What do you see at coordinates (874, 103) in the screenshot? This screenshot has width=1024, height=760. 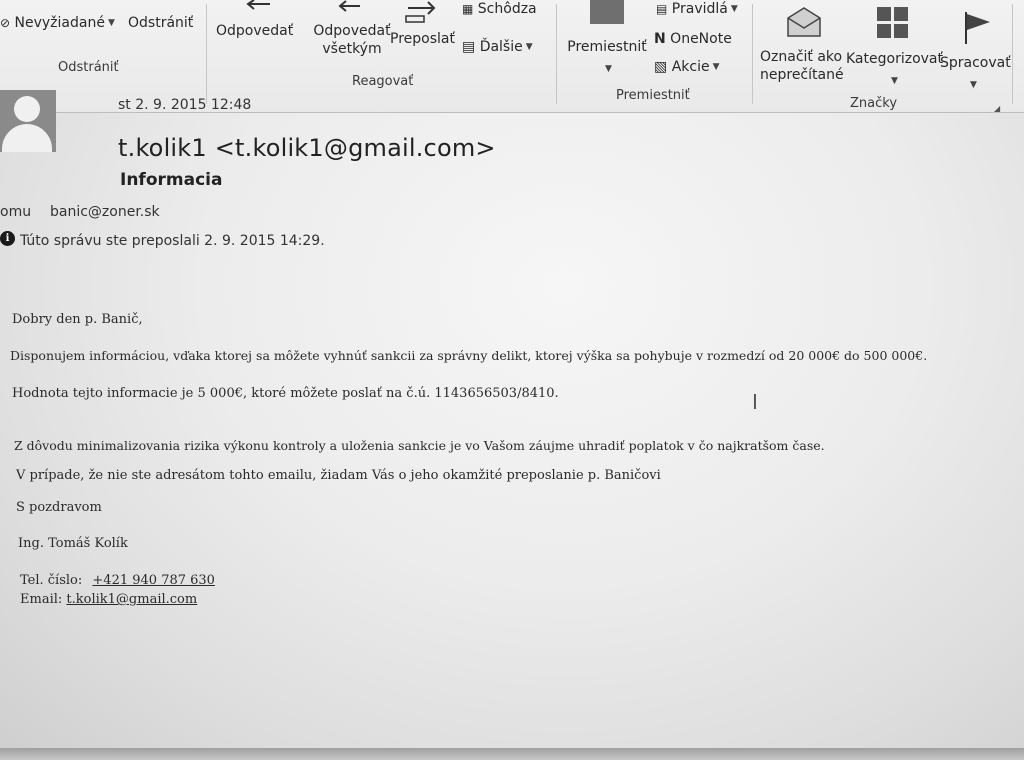 I see `group-label-tags: Značky` at bounding box center [874, 103].